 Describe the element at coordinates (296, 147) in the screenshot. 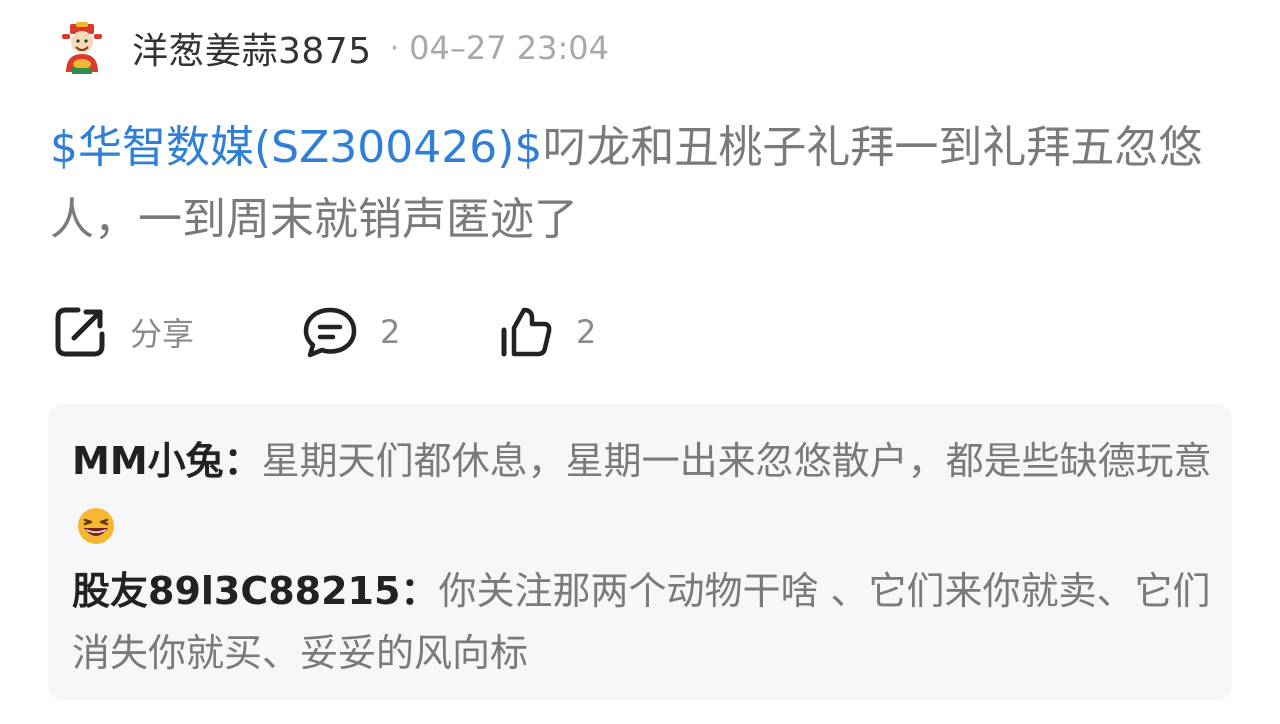

I see `stock-link: $华智数媒(SZ300426)$` at that location.